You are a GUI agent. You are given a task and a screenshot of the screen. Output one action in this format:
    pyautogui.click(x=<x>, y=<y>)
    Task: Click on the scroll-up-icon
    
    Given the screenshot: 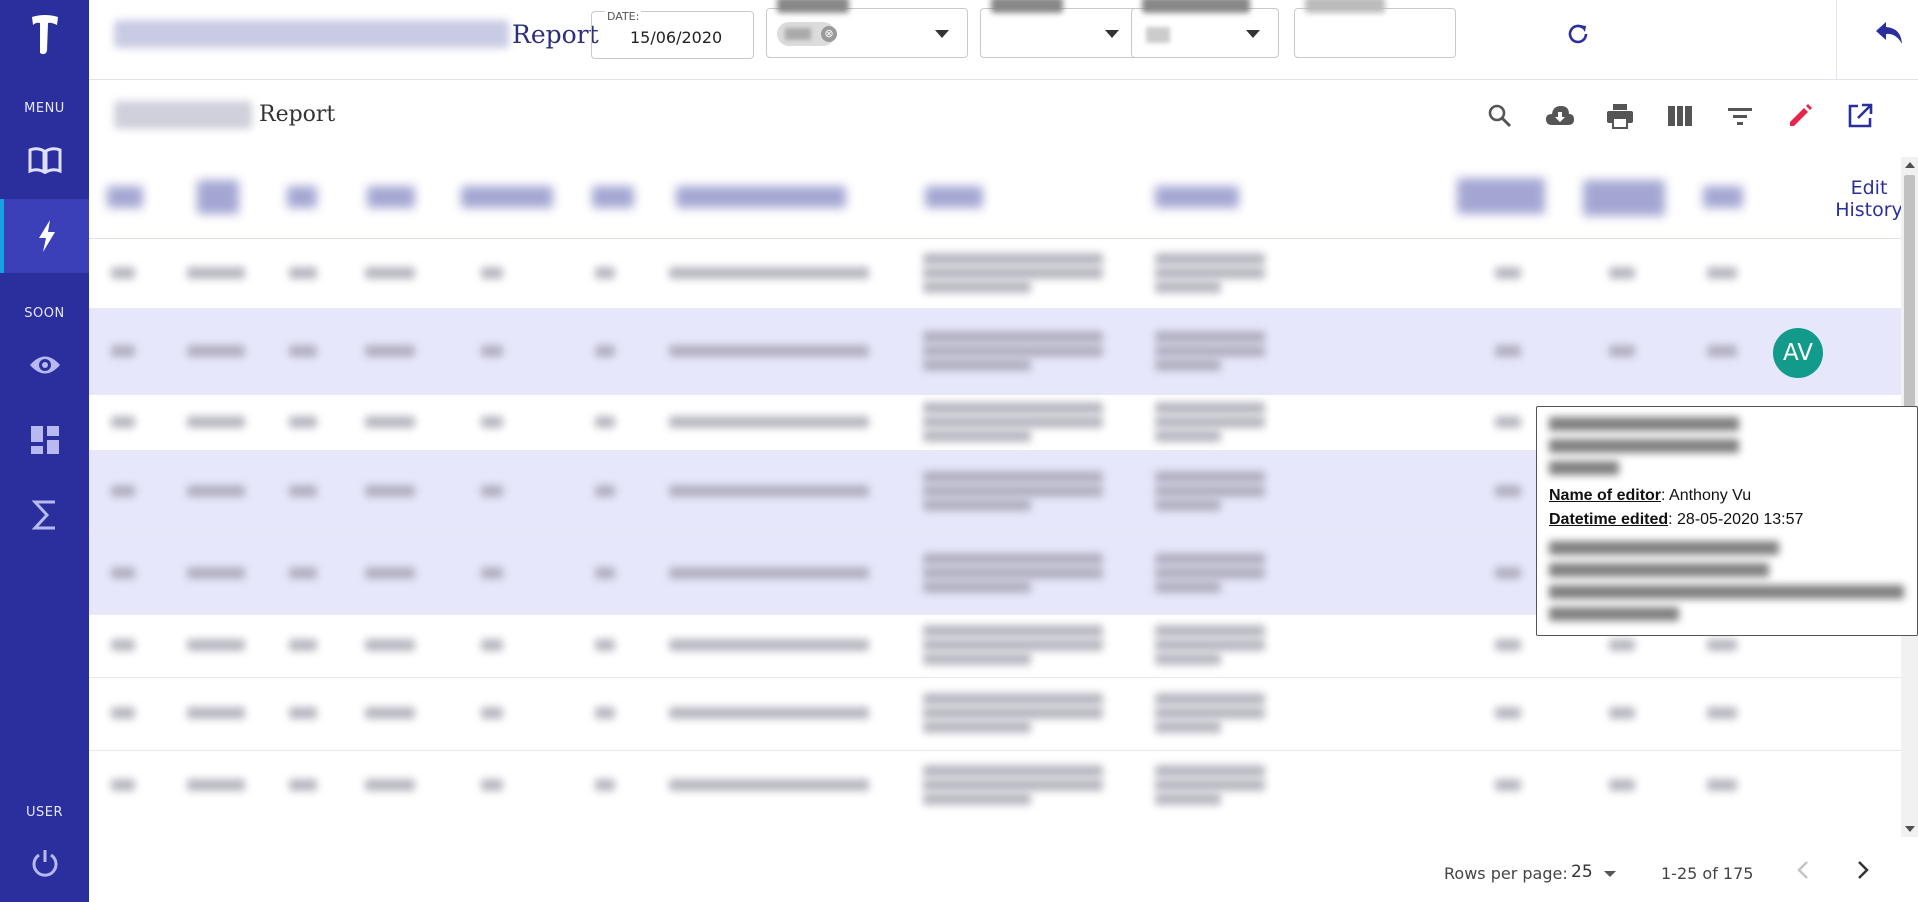 What is the action you would take?
    pyautogui.click(x=1910, y=165)
    